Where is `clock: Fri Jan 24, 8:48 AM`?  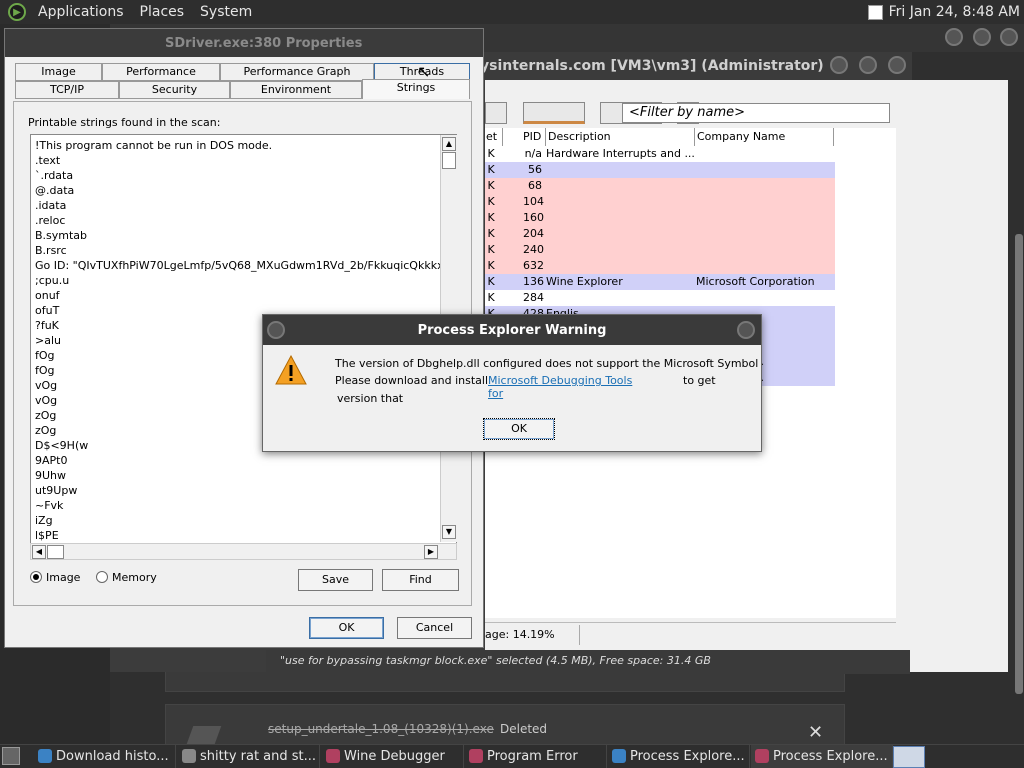
clock: Fri Jan 24, 8:48 AM is located at coordinates (954, 12).